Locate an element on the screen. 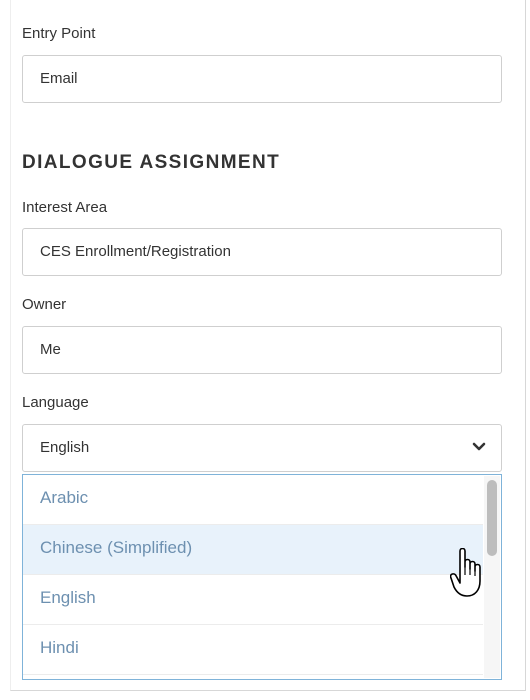  language-option-label: Chinese (Simplified) is located at coordinates (116, 547).